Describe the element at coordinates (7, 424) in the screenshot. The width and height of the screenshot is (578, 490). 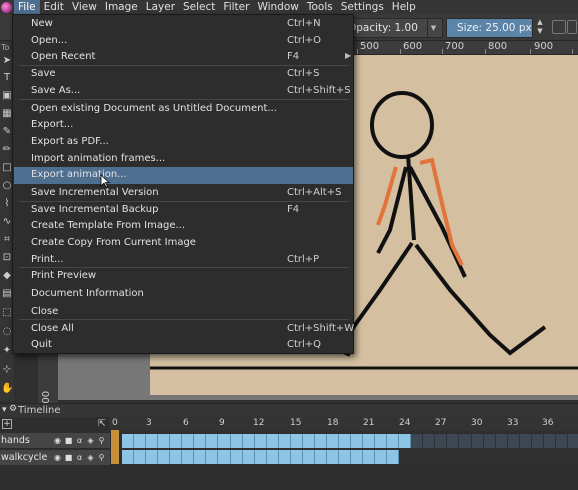
I see `add-layer-icon: +` at that location.